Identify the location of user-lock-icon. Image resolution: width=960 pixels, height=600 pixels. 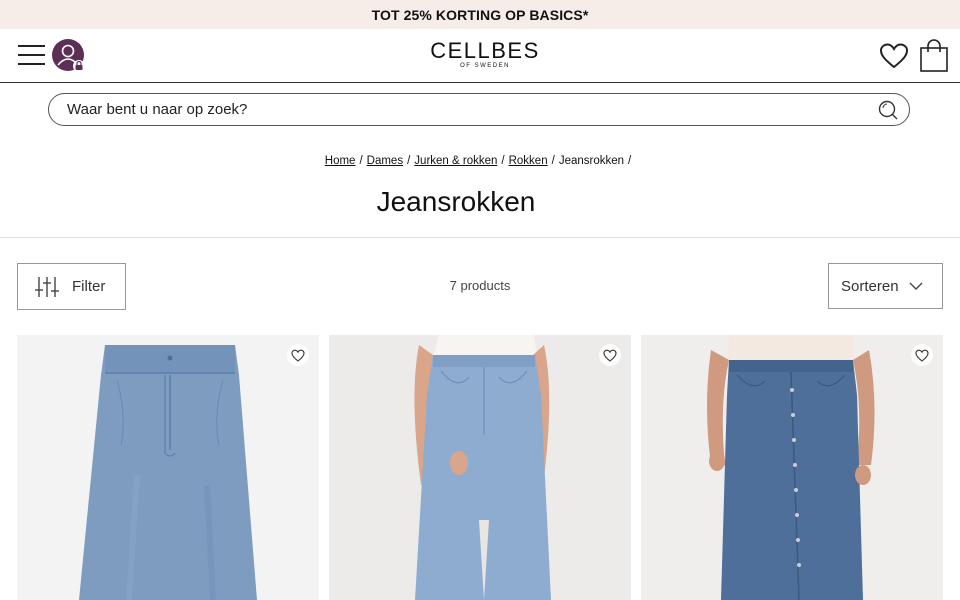
(69, 56).